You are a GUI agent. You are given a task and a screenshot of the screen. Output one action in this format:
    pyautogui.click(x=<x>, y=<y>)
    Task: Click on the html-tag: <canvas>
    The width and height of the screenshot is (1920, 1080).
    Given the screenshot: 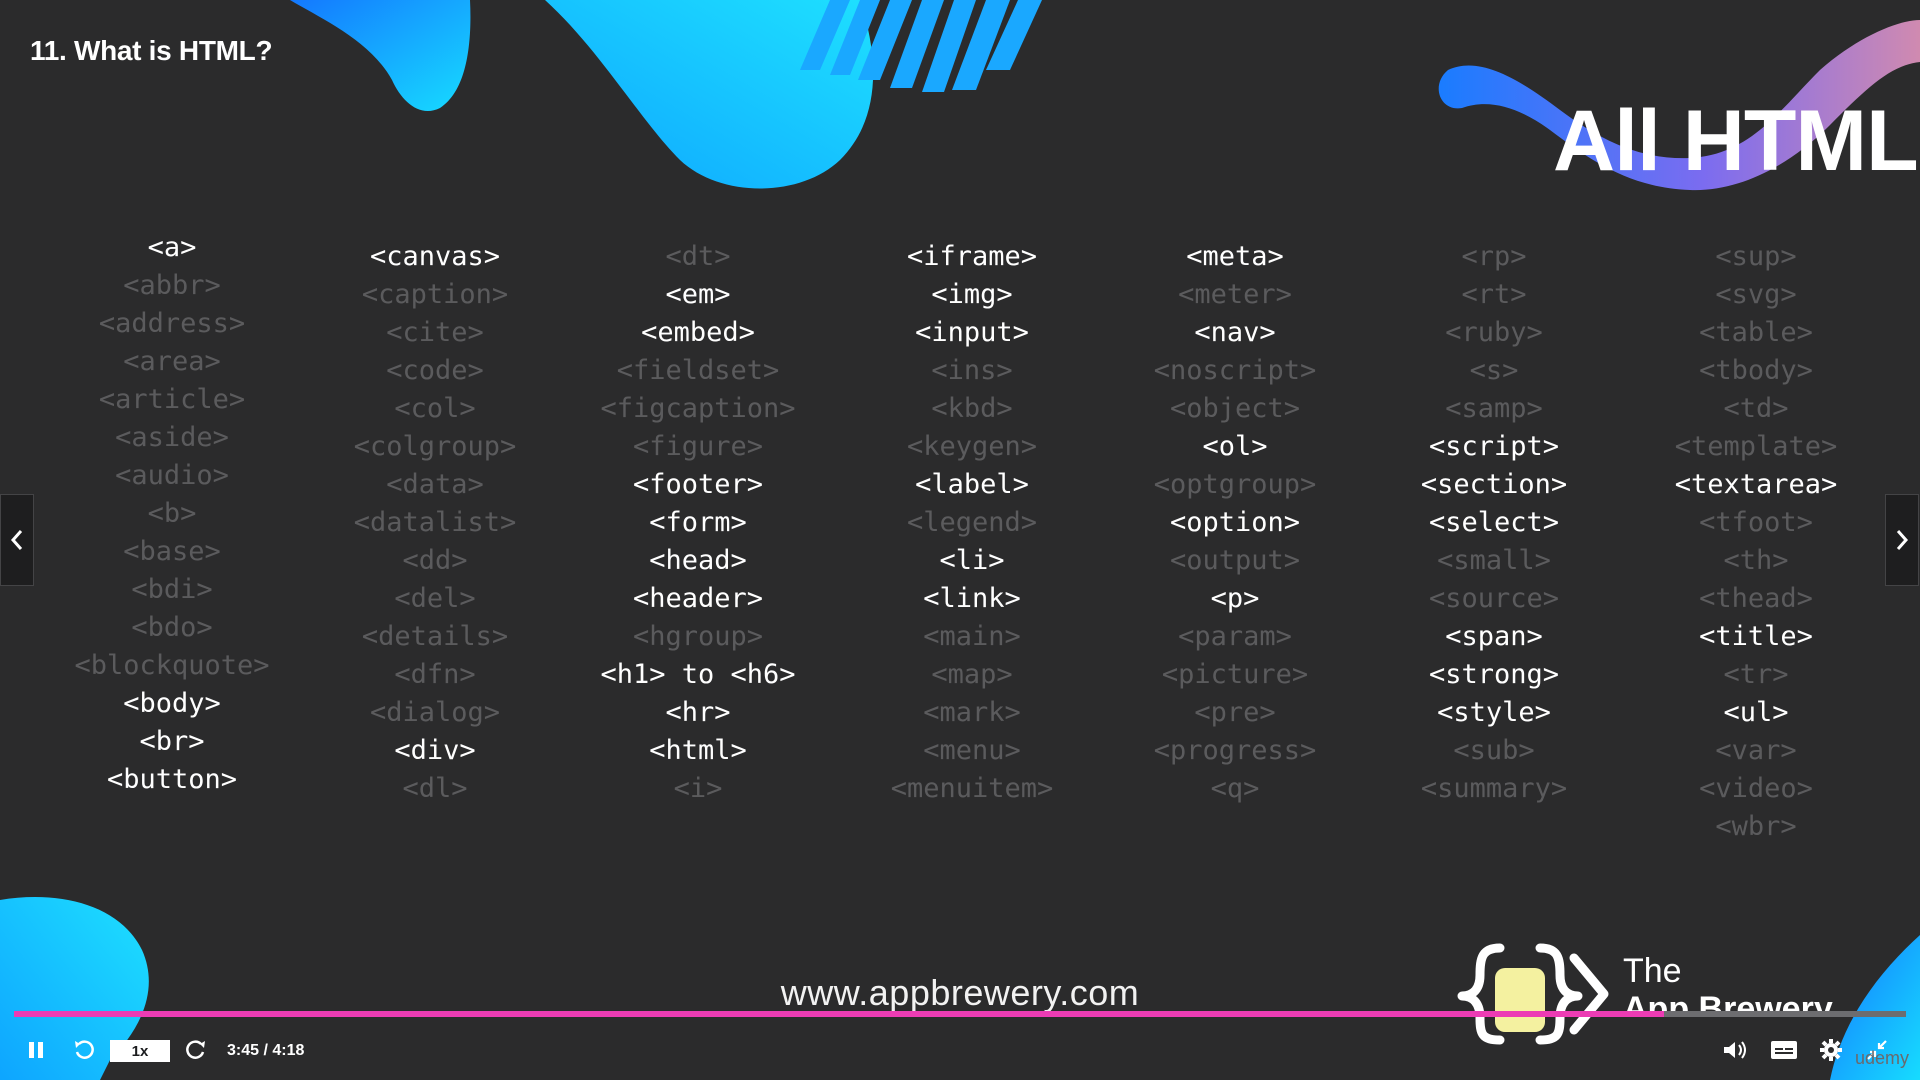 What is the action you would take?
    pyautogui.click(x=435, y=256)
    